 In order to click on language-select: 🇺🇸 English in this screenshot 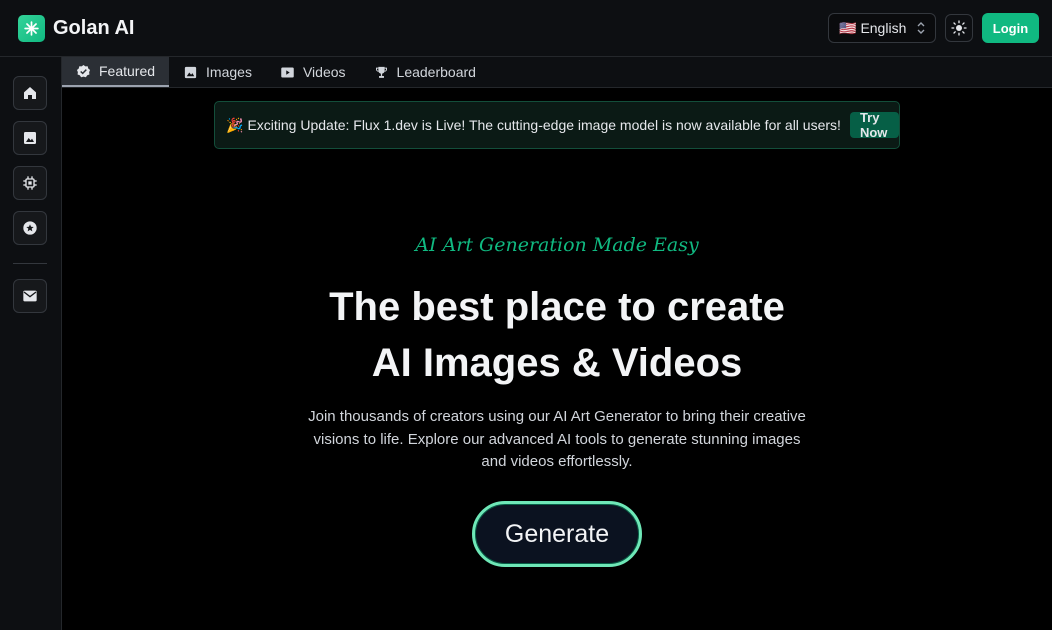, I will do `click(882, 28)`.